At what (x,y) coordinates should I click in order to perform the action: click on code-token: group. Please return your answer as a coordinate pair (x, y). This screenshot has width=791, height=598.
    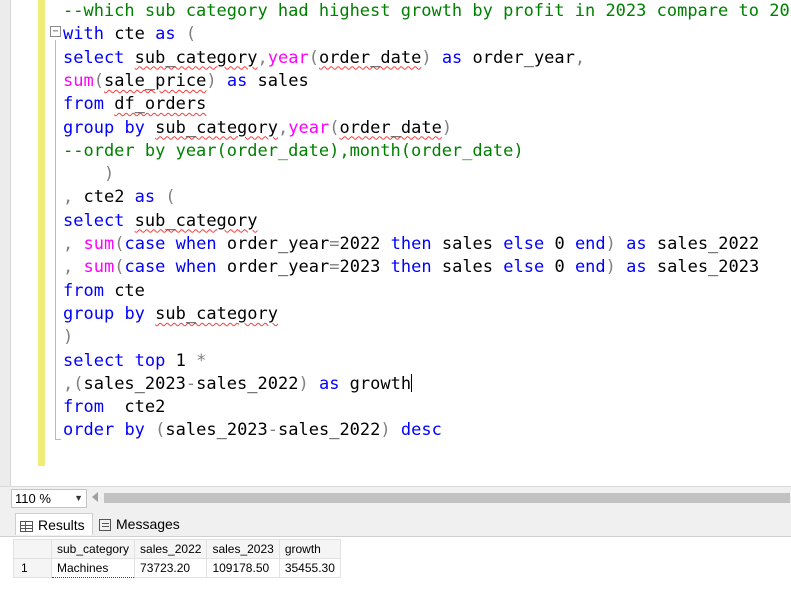
    Looking at the image, I should click on (89, 127).